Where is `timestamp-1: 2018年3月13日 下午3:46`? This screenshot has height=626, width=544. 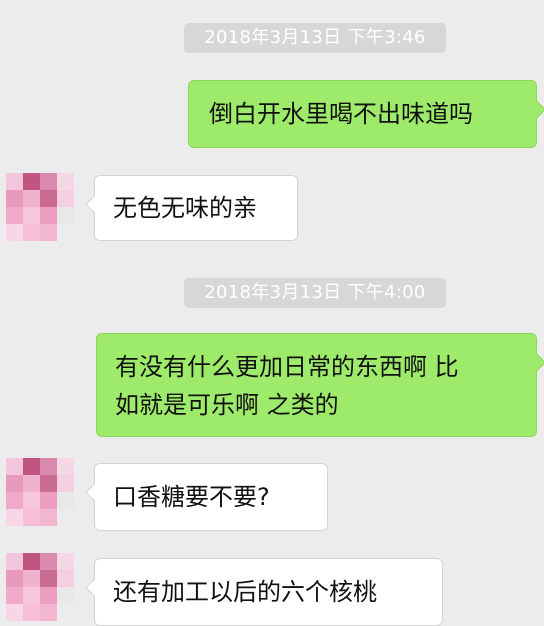
timestamp-1: 2018年3月13日 下午3:46 is located at coordinates (315, 38).